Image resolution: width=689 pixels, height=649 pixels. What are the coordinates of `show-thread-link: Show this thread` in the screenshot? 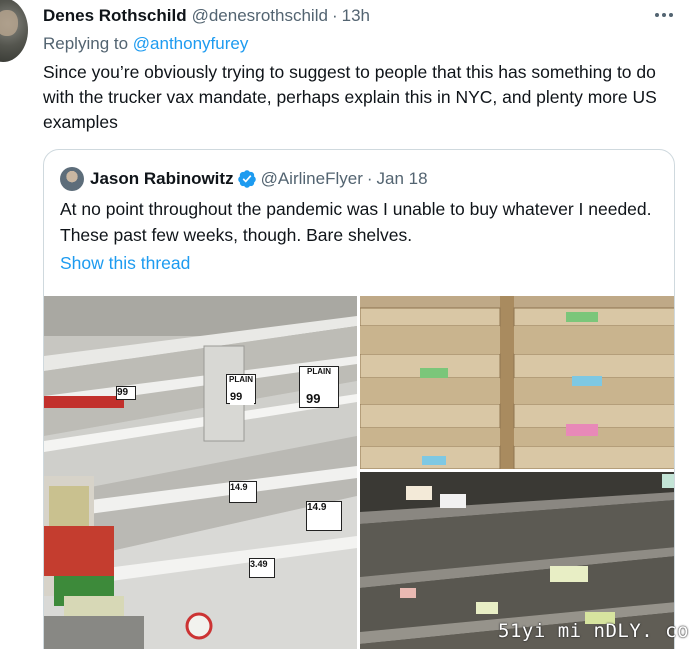 It's located at (125, 263).